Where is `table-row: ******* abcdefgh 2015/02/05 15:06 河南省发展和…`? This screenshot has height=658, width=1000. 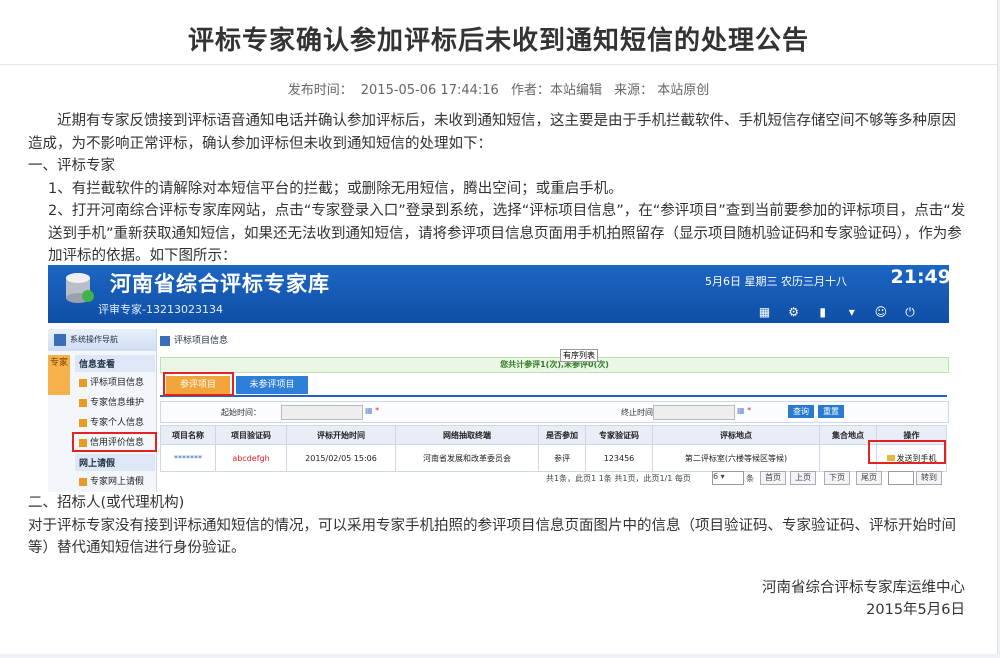 table-row: ******* abcdefgh 2015/02/05 15:06 河南省发展和… is located at coordinates (553, 458).